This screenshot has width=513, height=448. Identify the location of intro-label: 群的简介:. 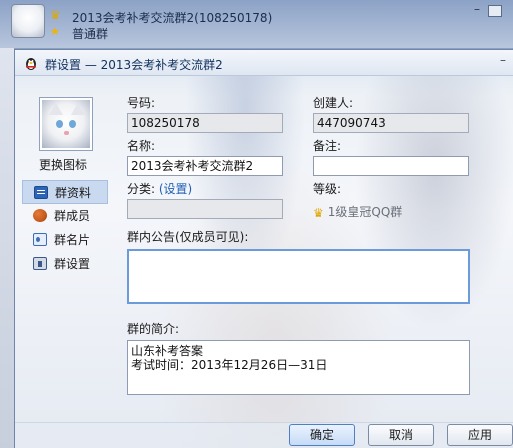
(153, 329).